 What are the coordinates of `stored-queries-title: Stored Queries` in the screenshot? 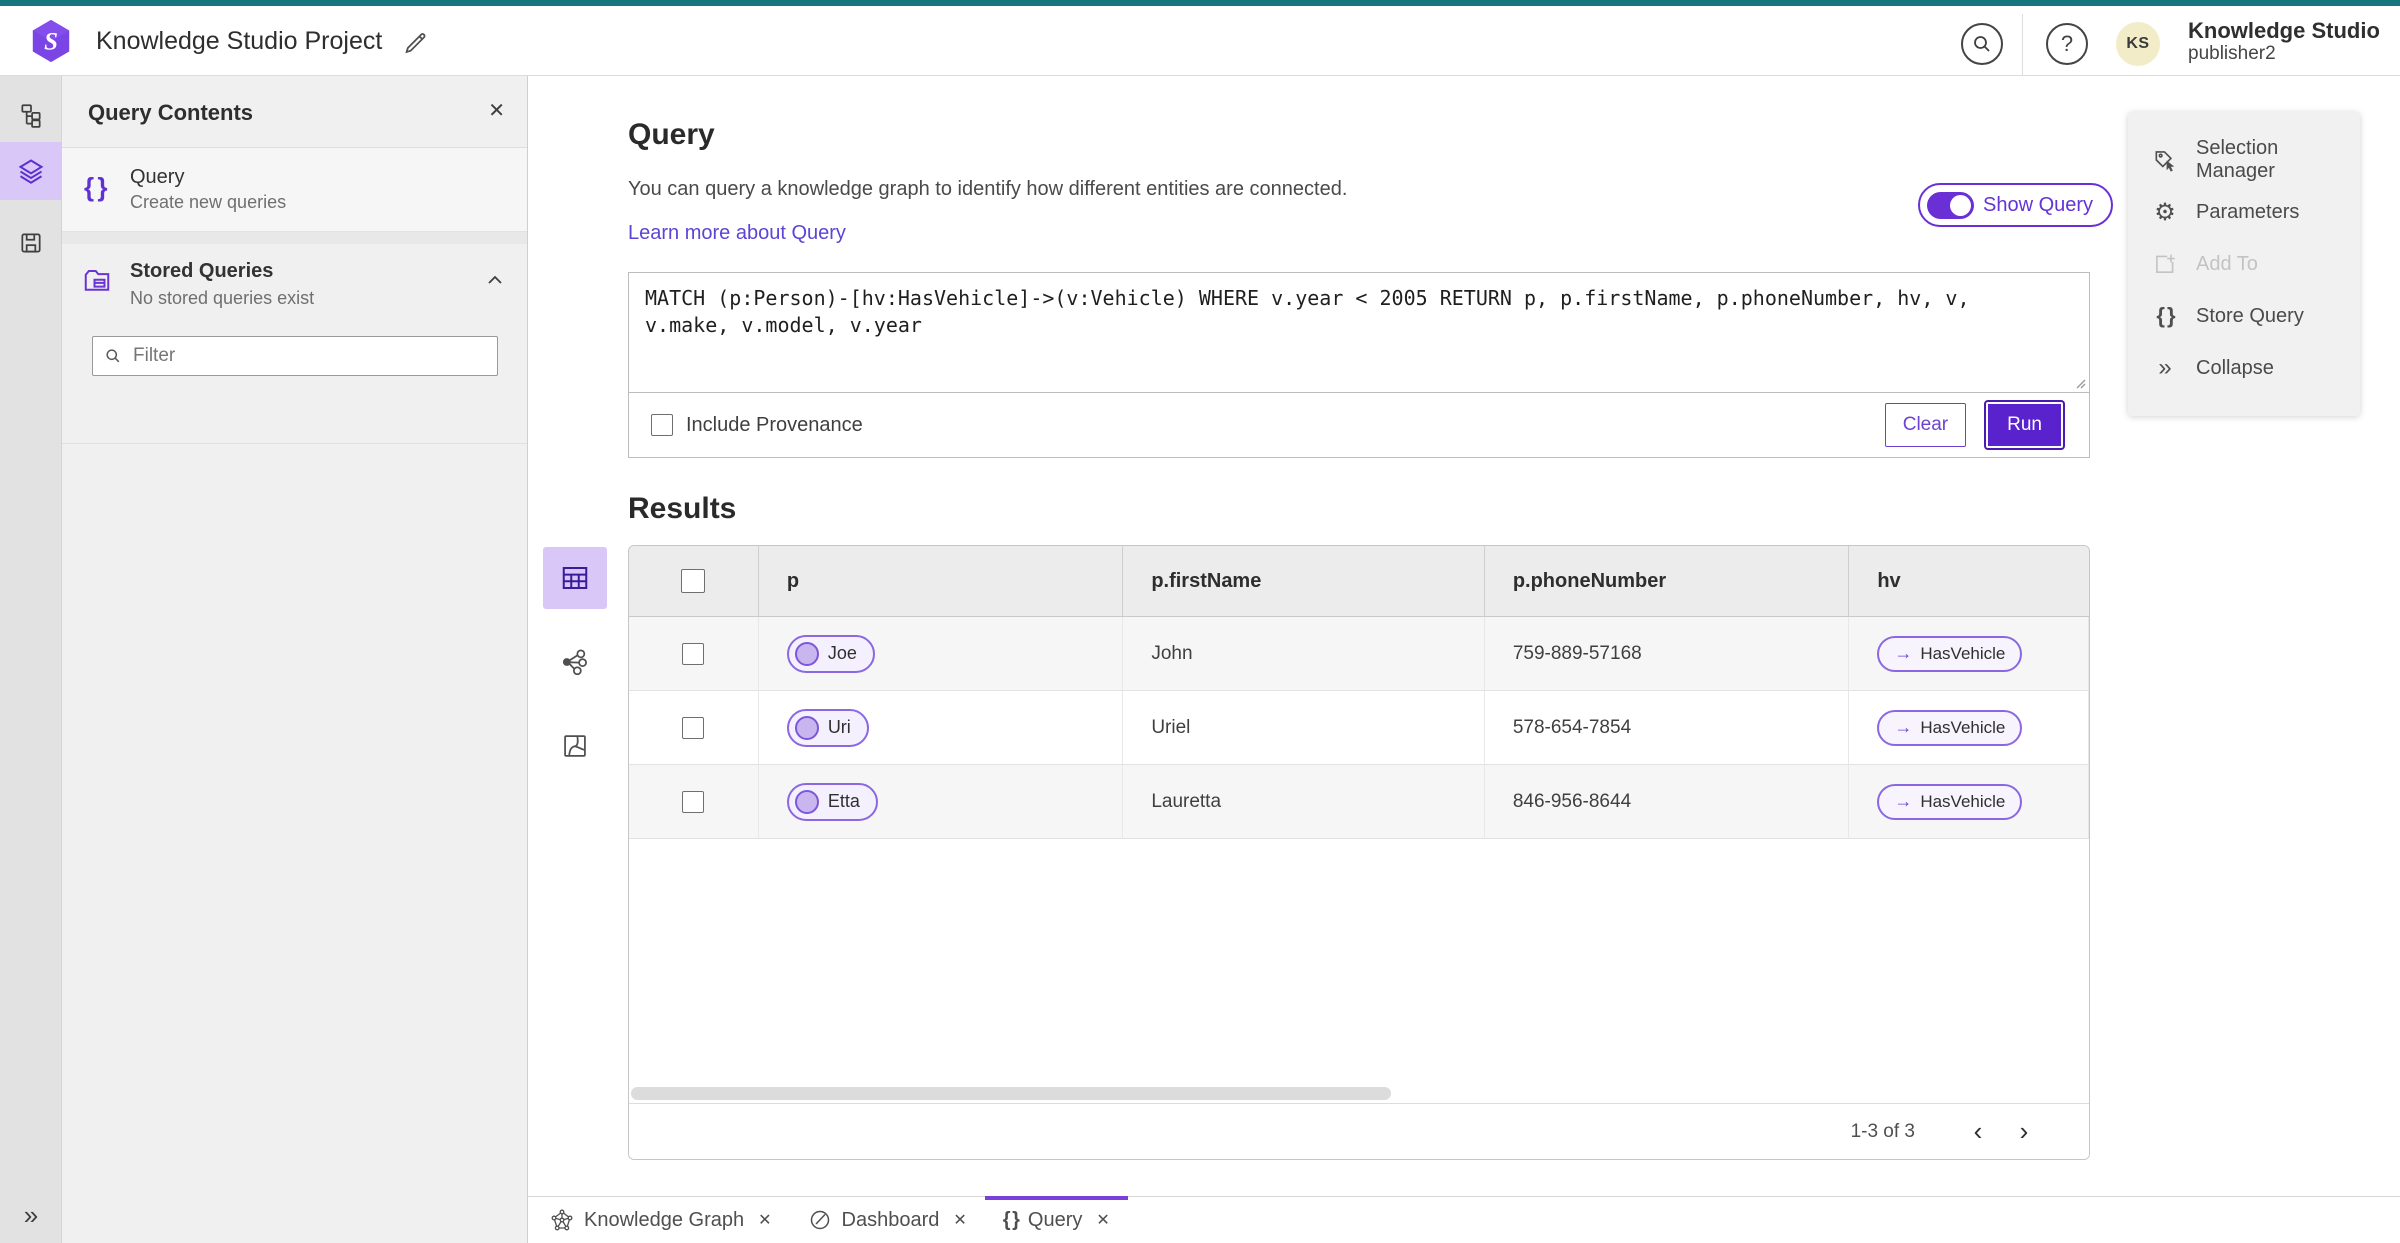 It's located at (202, 271).